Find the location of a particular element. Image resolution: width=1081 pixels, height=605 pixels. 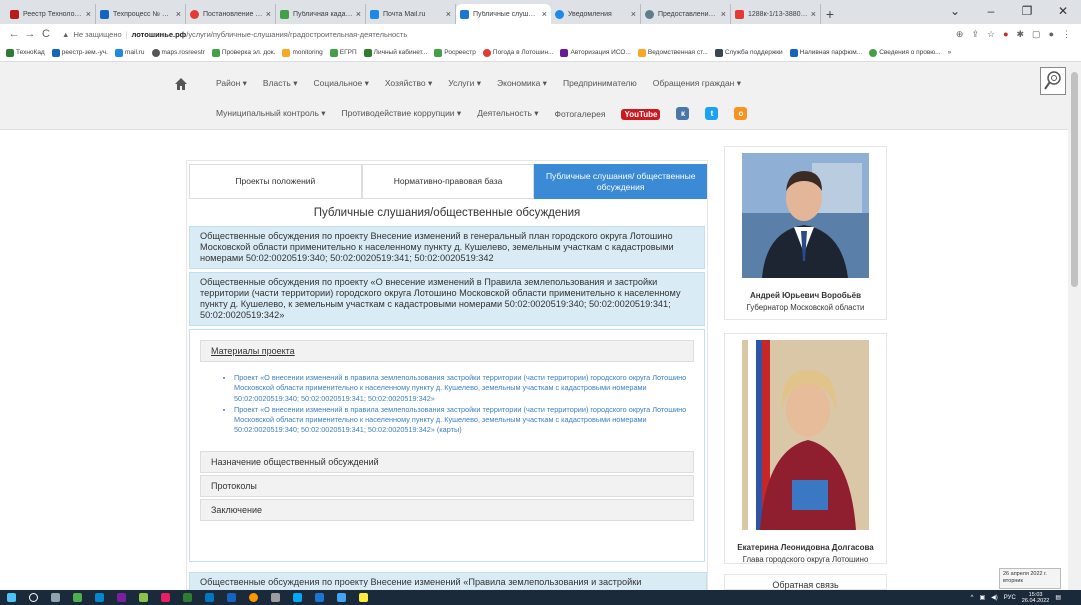

materials-heading: Материалы проекта is located at coordinates (447, 351).